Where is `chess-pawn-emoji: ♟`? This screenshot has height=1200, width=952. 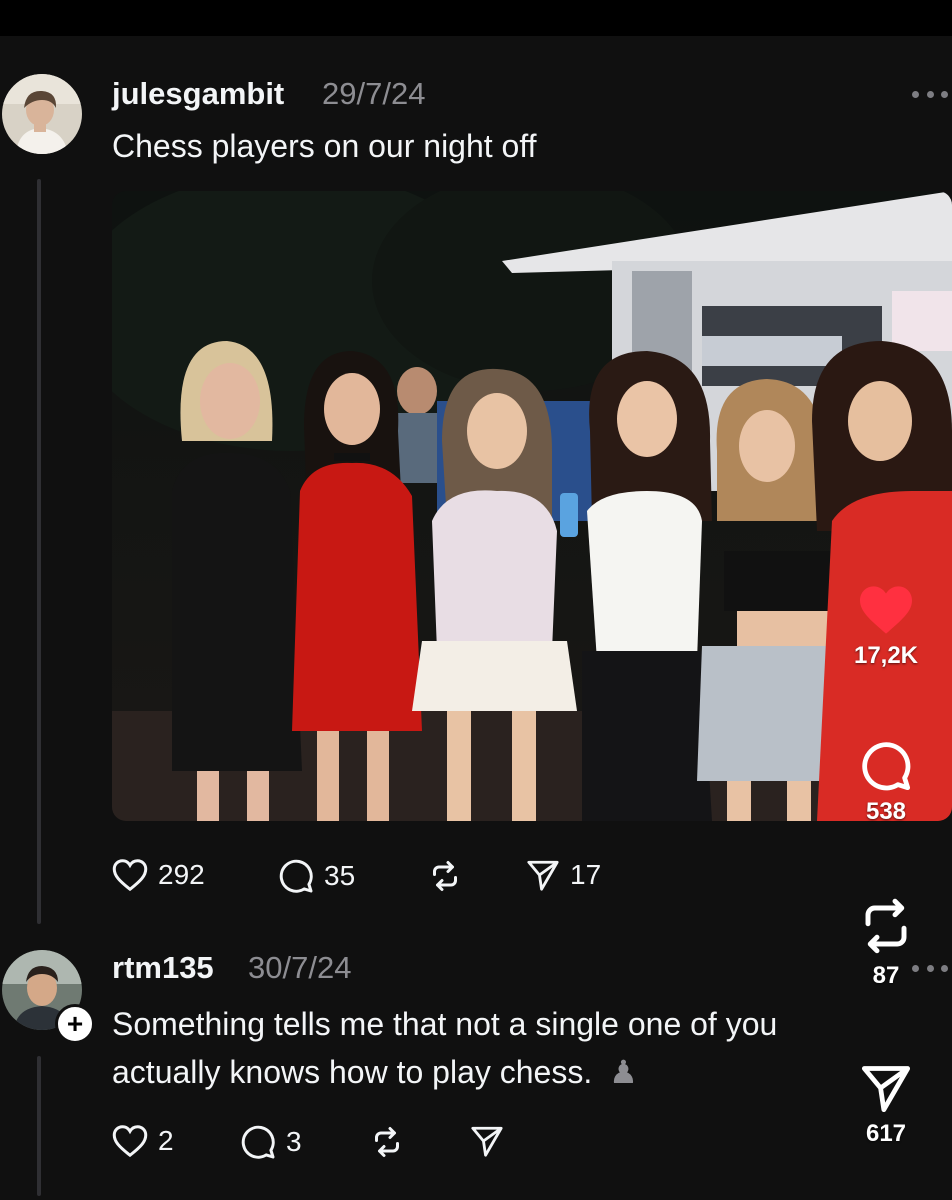
chess-pawn-emoji: ♟ is located at coordinates (623, 1072).